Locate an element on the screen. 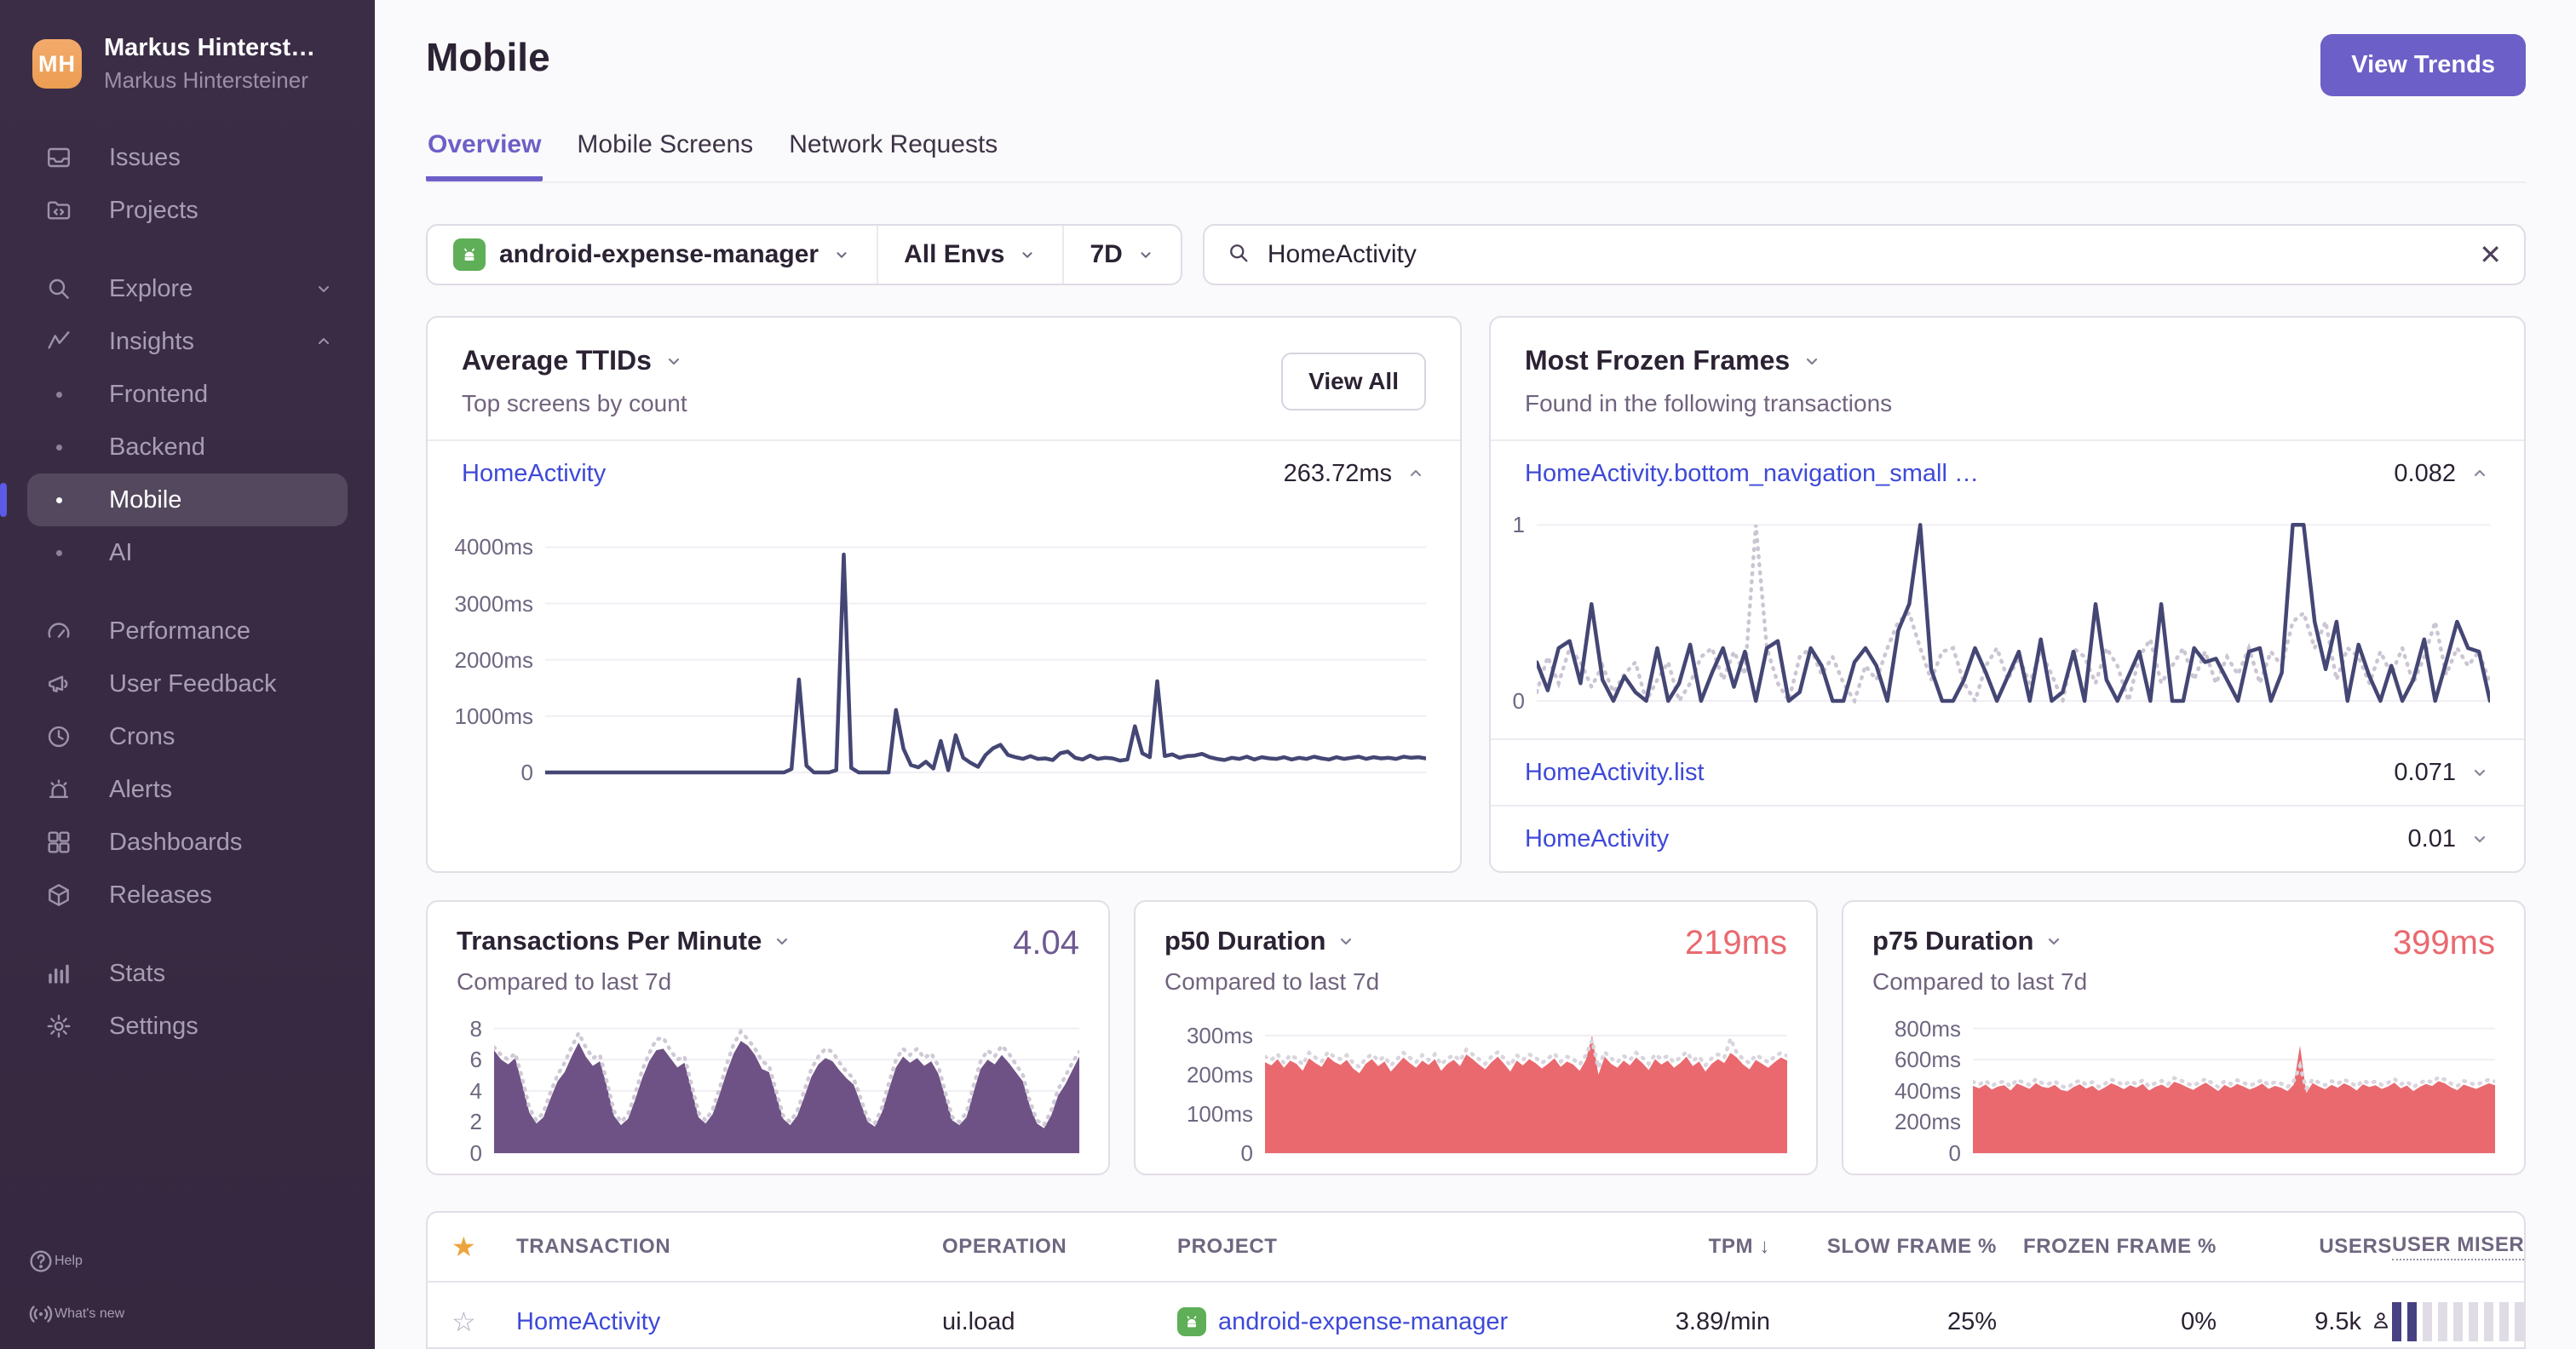  sidebar-item-projects: Projects is located at coordinates (188, 210).